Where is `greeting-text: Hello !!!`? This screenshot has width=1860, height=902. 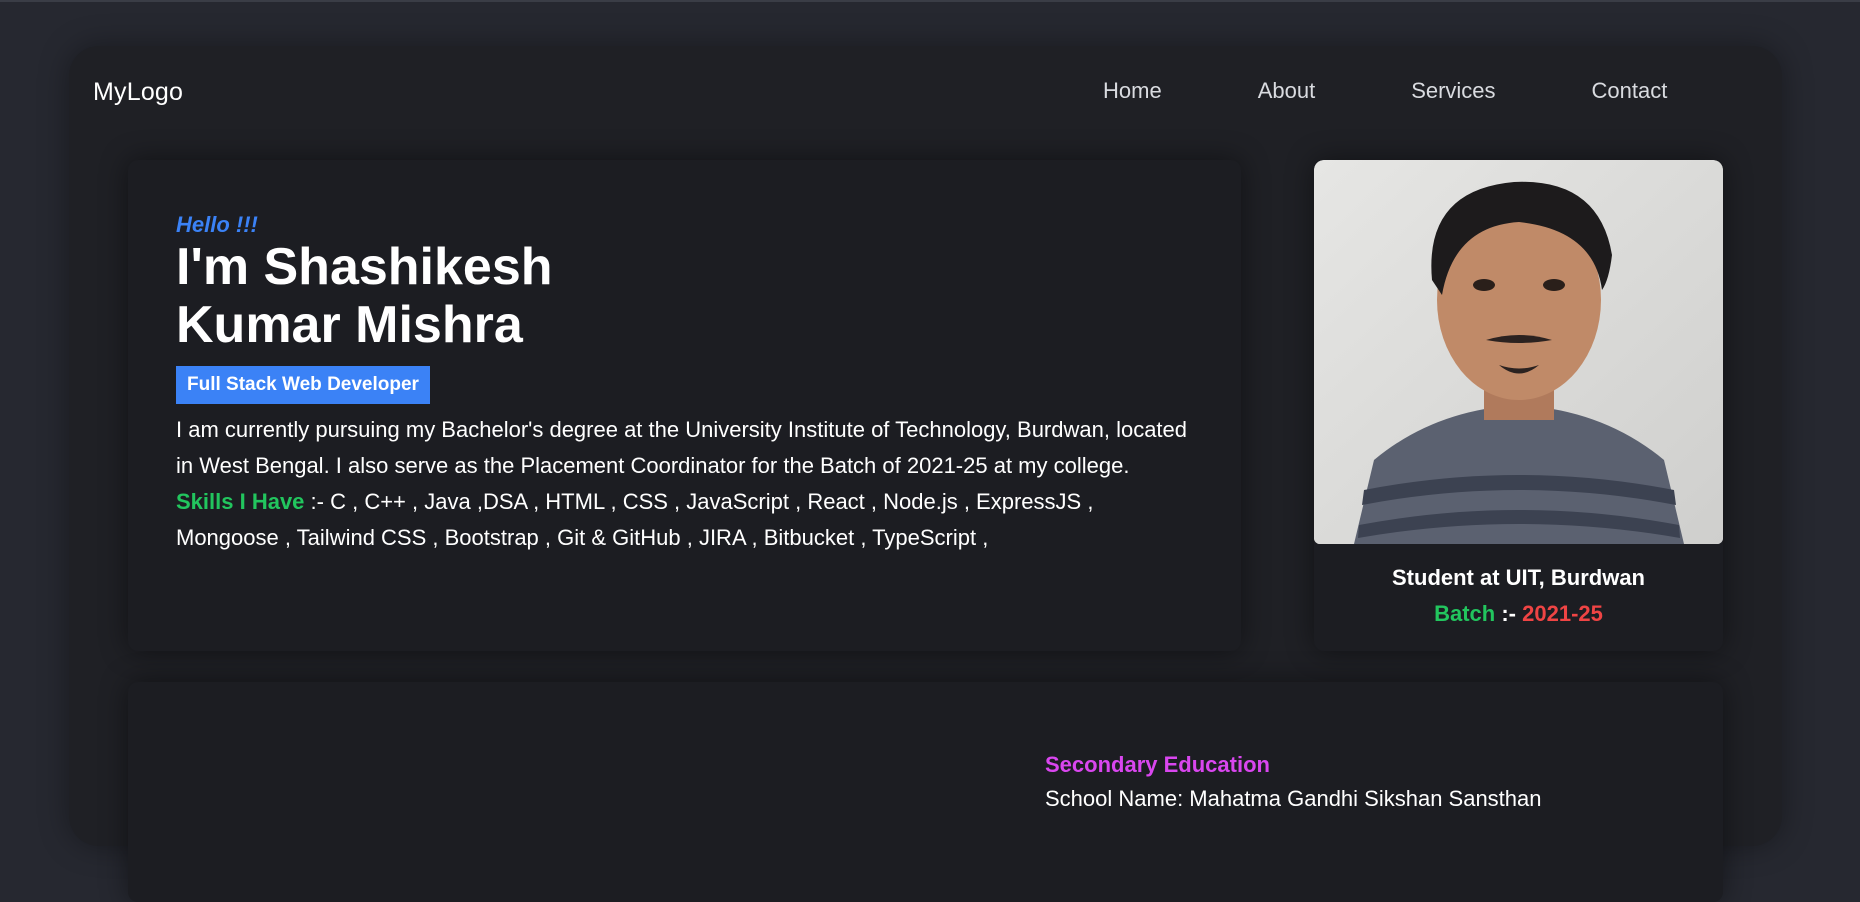
greeting-text: Hello !!! is located at coordinates (217, 224).